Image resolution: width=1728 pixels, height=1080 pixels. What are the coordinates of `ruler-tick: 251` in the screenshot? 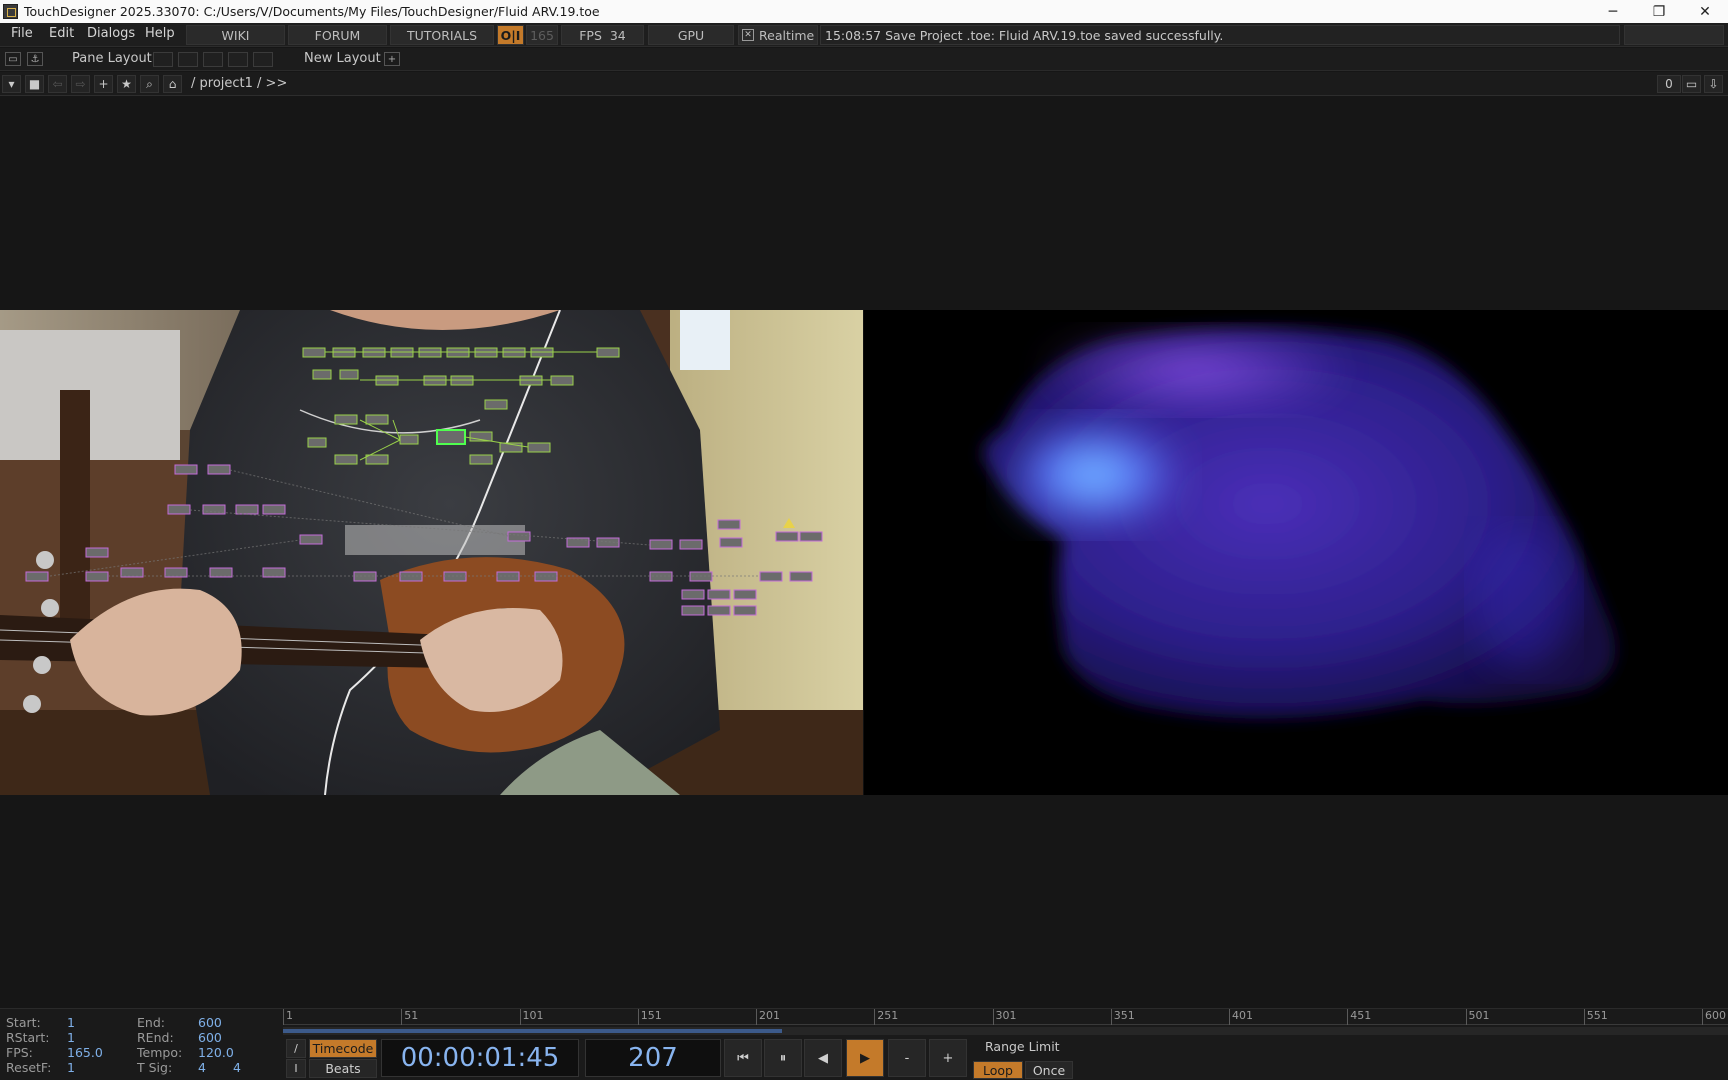 It's located at (886, 1017).